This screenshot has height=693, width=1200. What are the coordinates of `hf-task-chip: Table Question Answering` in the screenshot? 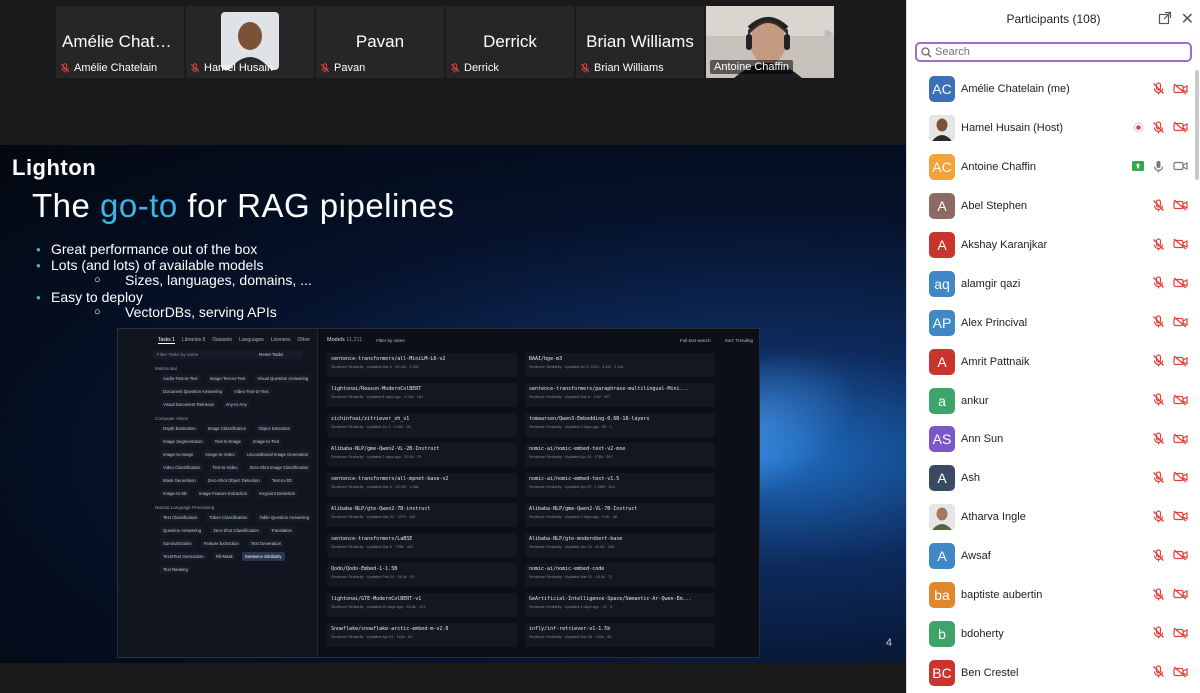 It's located at (284, 517).